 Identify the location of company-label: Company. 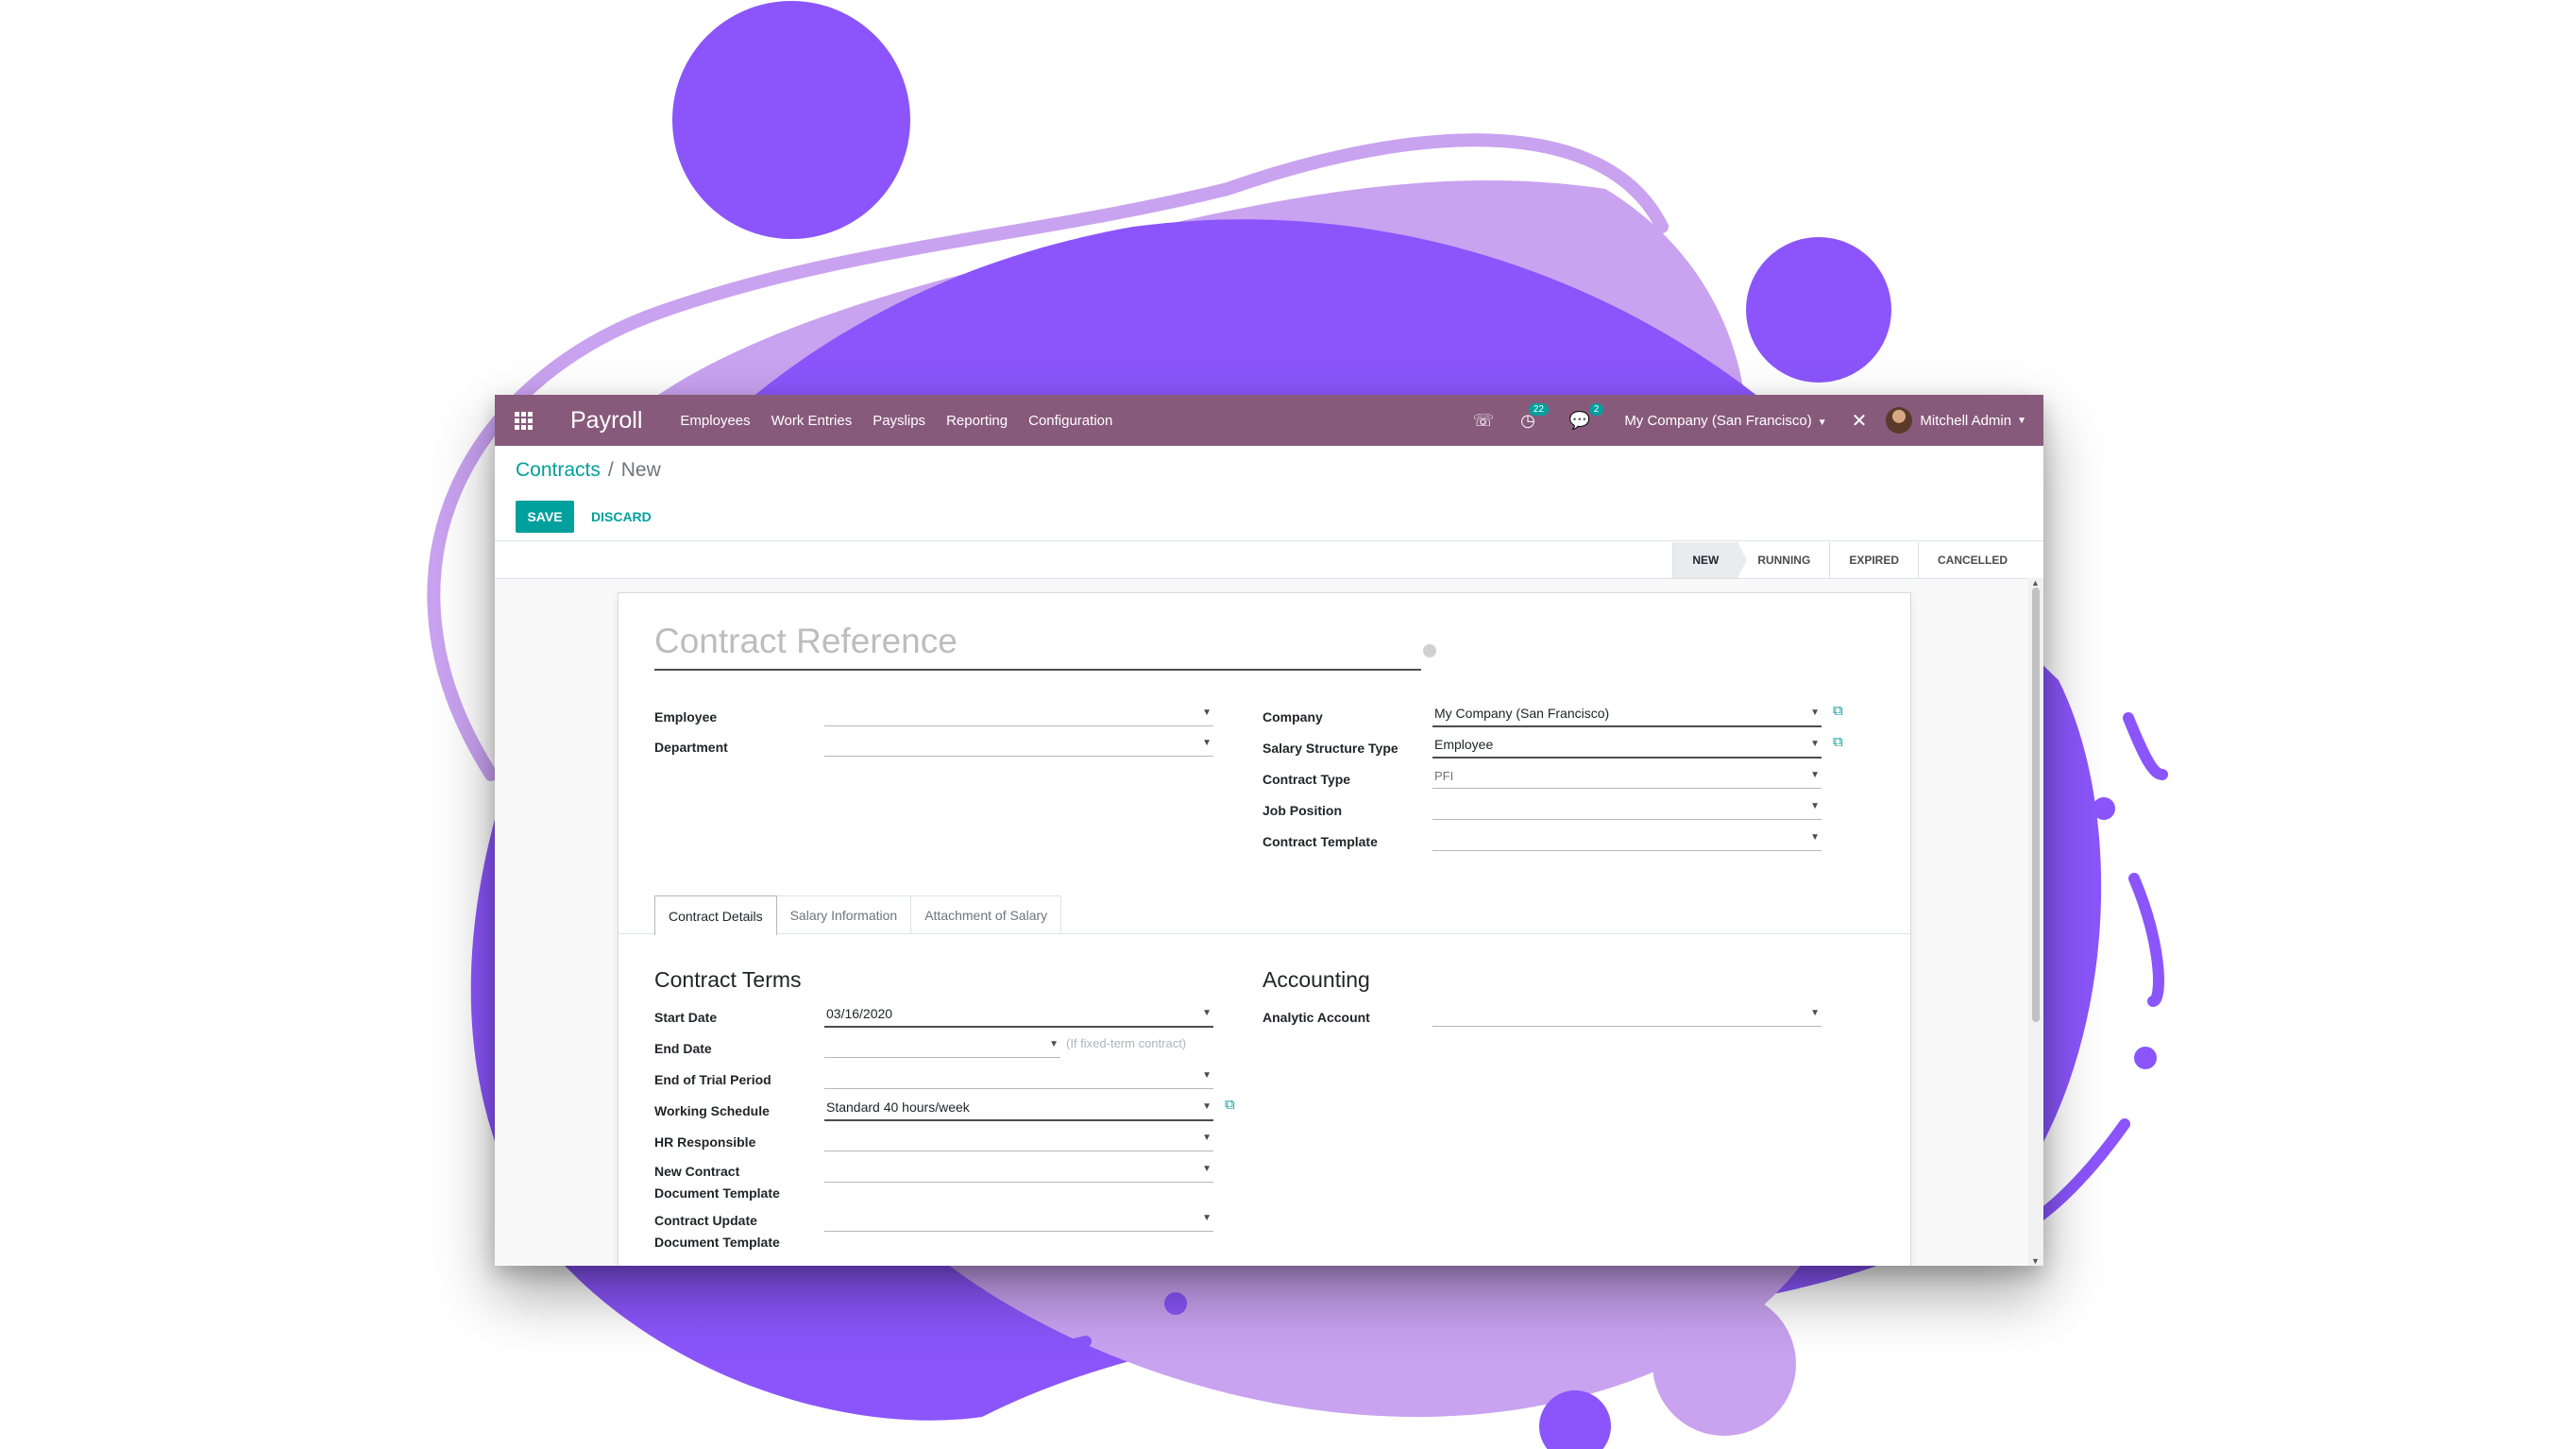
(1293, 716).